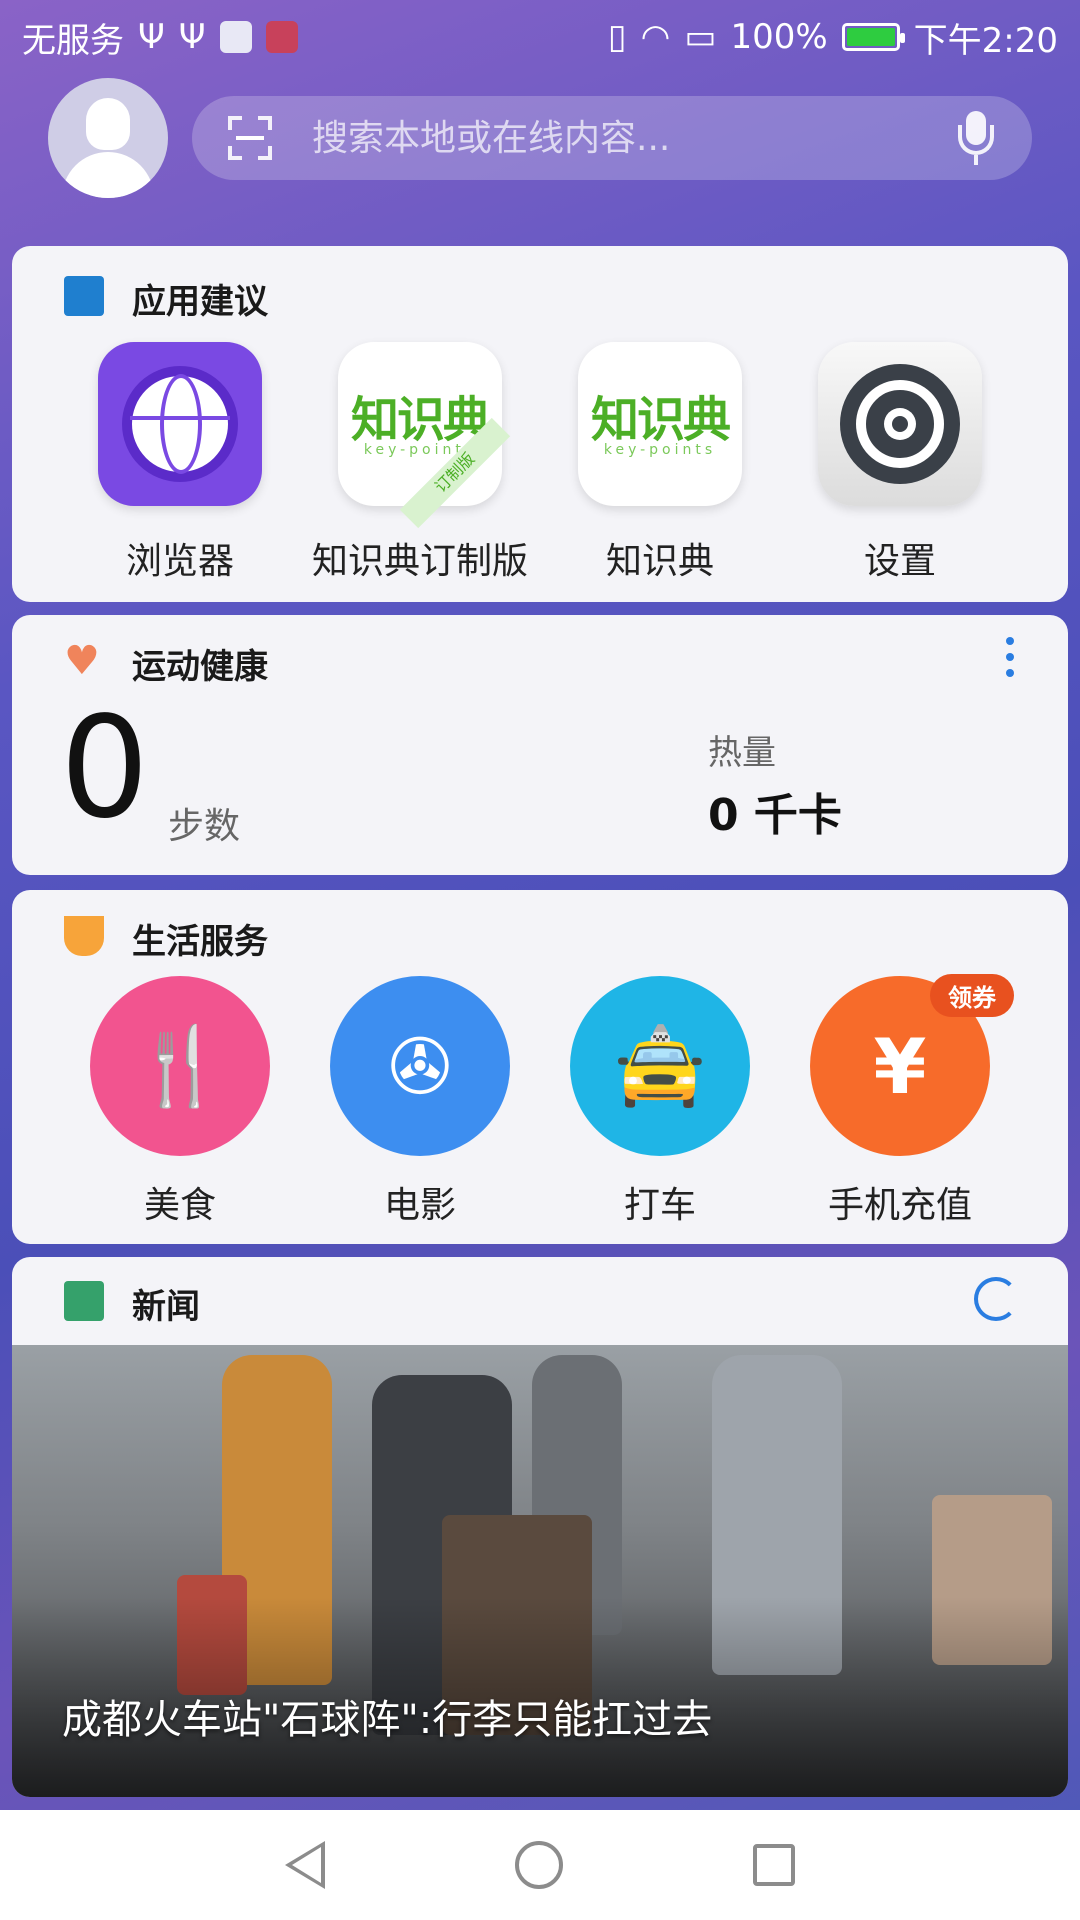 This screenshot has height=1920, width=1080. I want to click on search-input, so click(634, 138).